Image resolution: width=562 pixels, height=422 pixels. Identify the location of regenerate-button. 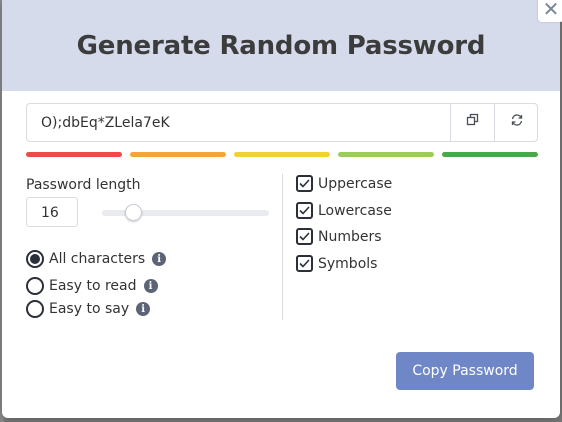
(516, 122).